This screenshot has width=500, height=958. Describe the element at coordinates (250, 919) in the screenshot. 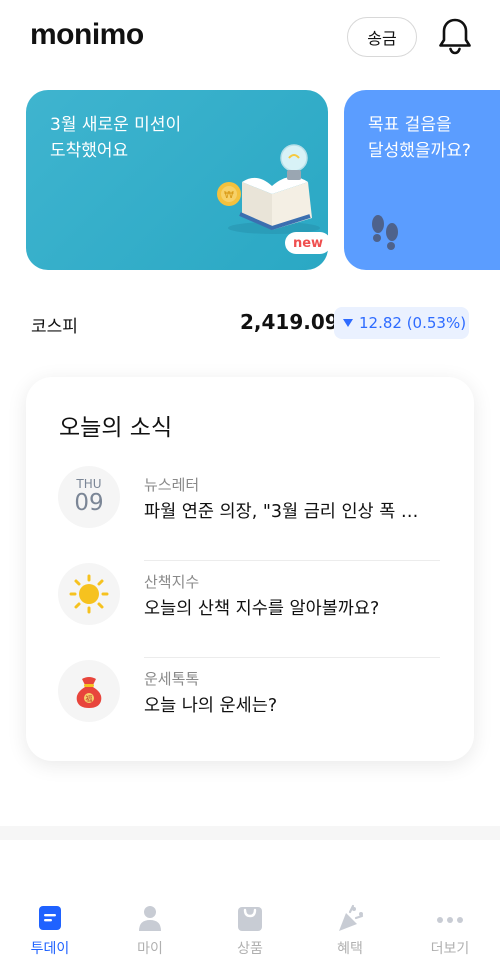

I see `shopping-bag-icon` at that location.